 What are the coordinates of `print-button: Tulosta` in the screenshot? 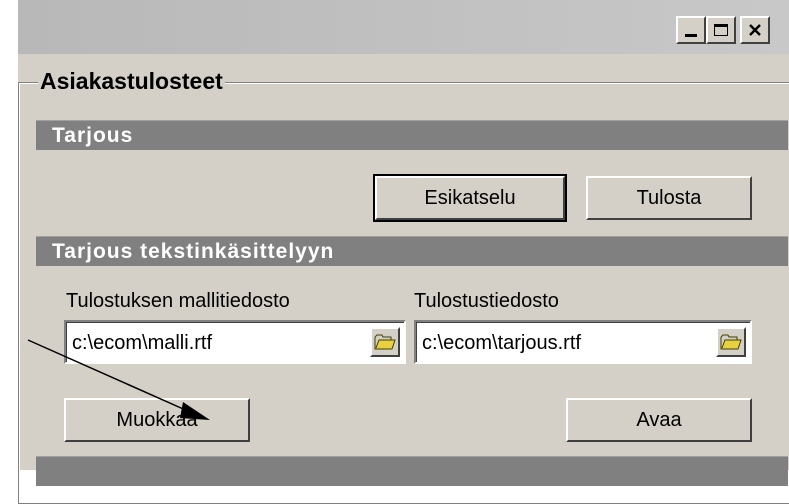 It's located at (669, 198).